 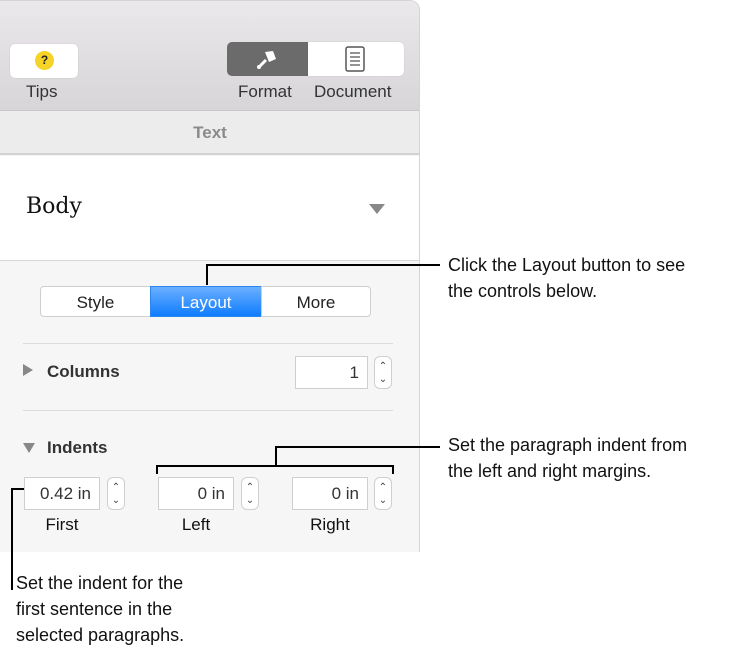 I want to click on left-indent-stepper: ⌃ ⌄, so click(x=250, y=493).